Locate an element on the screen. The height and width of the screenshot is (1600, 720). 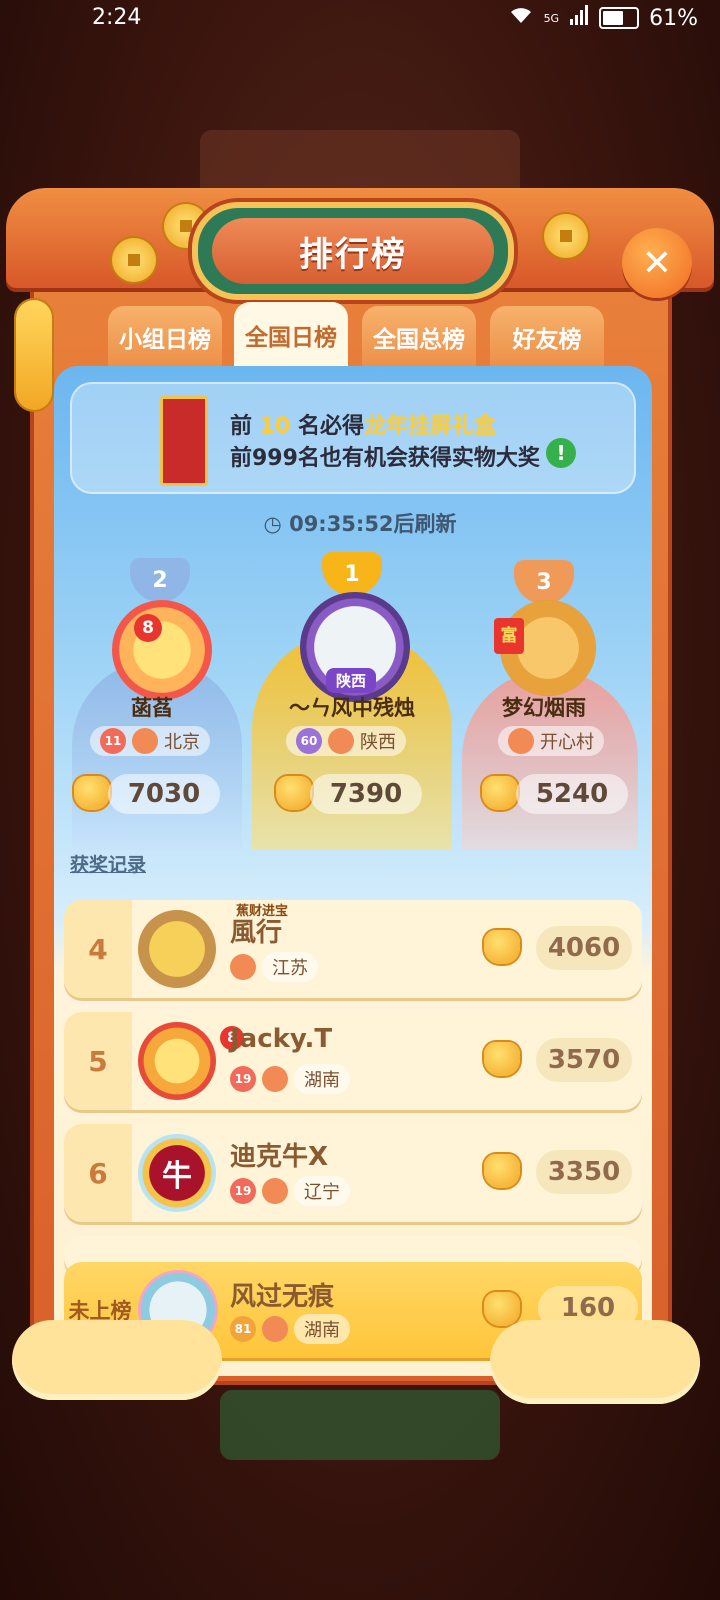
refresh-timer: ◷ 09:35:52后刷新 is located at coordinates (360, 523).